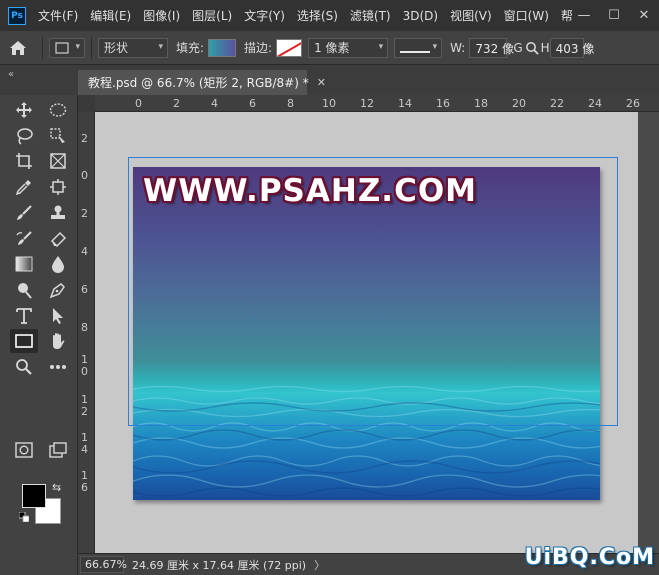 The height and width of the screenshot is (575, 659). Describe the element at coordinates (84, 327) in the screenshot. I see `ruler-label: 8` at that location.